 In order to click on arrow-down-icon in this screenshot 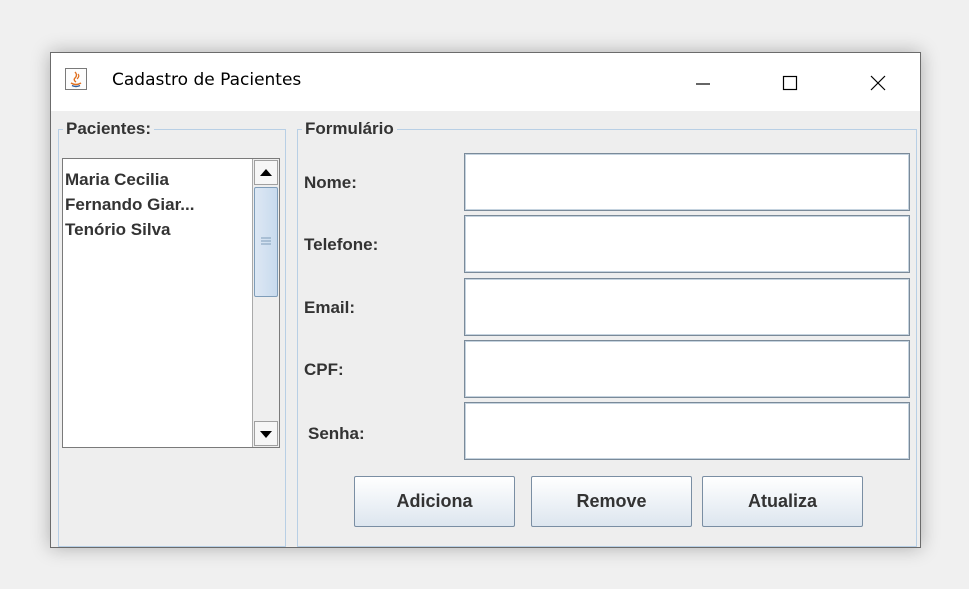, I will do `click(266, 434)`.